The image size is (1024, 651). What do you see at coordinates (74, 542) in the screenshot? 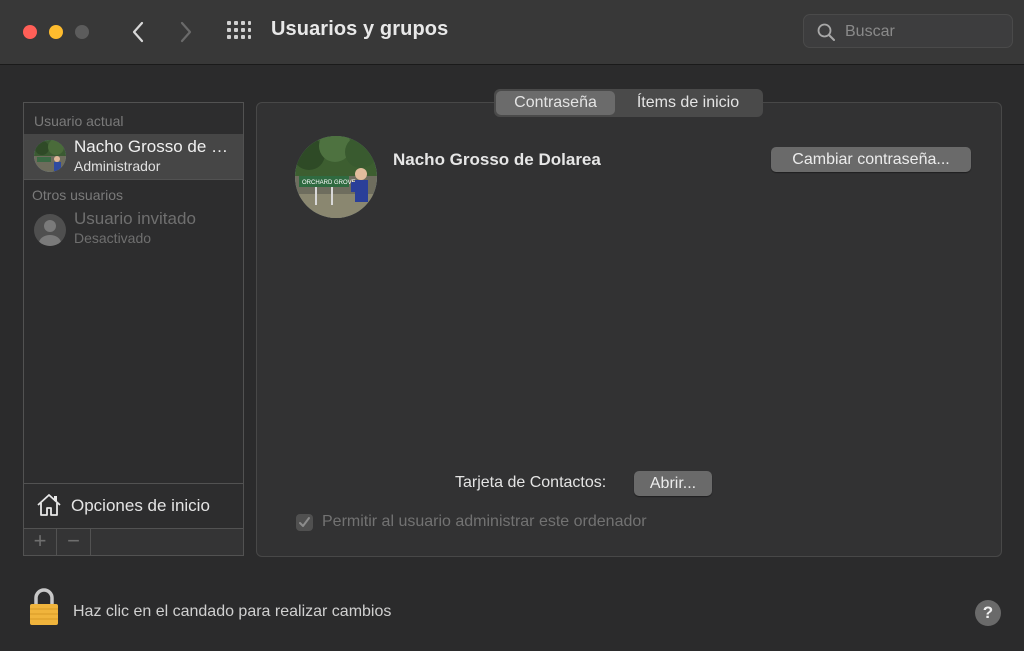
I see `remove-user-button: −` at bounding box center [74, 542].